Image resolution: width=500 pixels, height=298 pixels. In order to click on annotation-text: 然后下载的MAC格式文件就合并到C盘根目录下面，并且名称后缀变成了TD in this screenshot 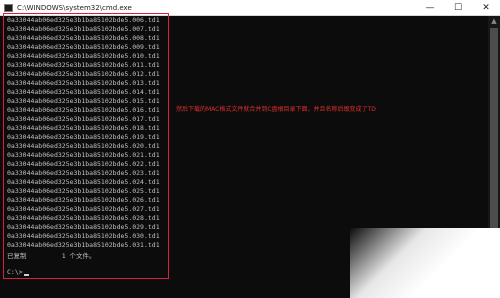, I will do `click(276, 109)`.